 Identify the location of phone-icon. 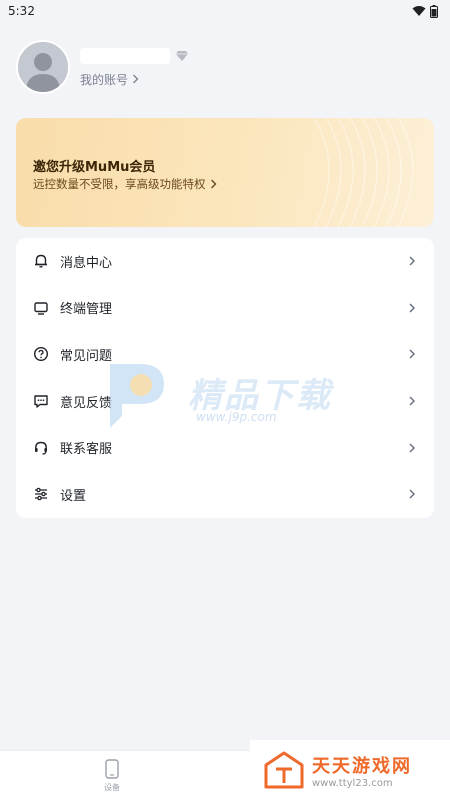
(112, 769).